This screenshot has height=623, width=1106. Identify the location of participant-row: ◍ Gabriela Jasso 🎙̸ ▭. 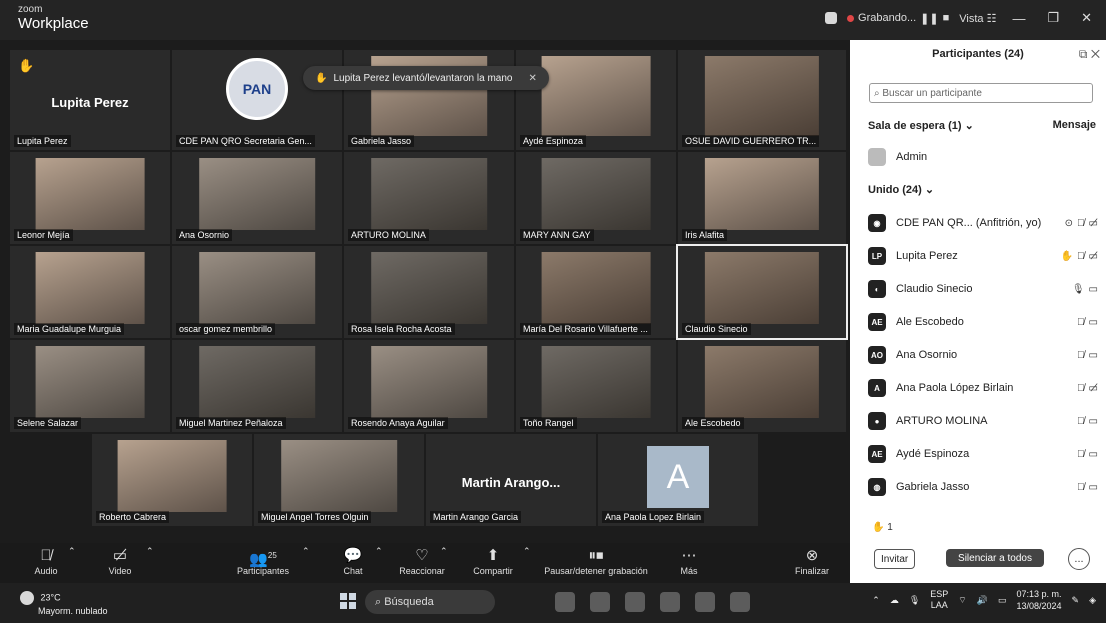
(983, 487).